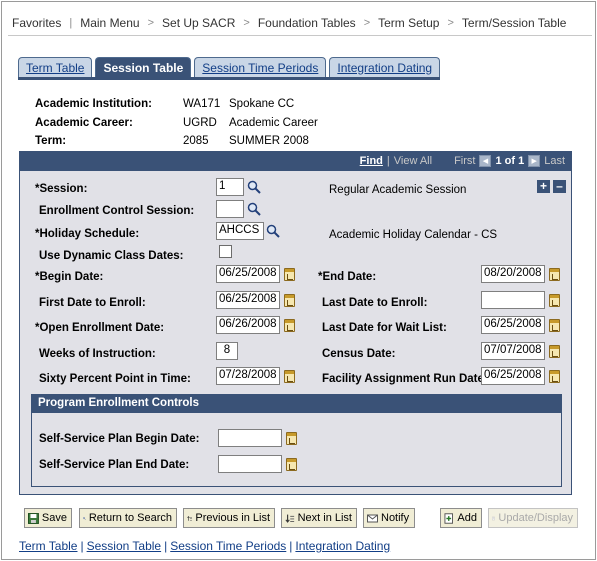  I want to click on last-label: Last, so click(554, 161).